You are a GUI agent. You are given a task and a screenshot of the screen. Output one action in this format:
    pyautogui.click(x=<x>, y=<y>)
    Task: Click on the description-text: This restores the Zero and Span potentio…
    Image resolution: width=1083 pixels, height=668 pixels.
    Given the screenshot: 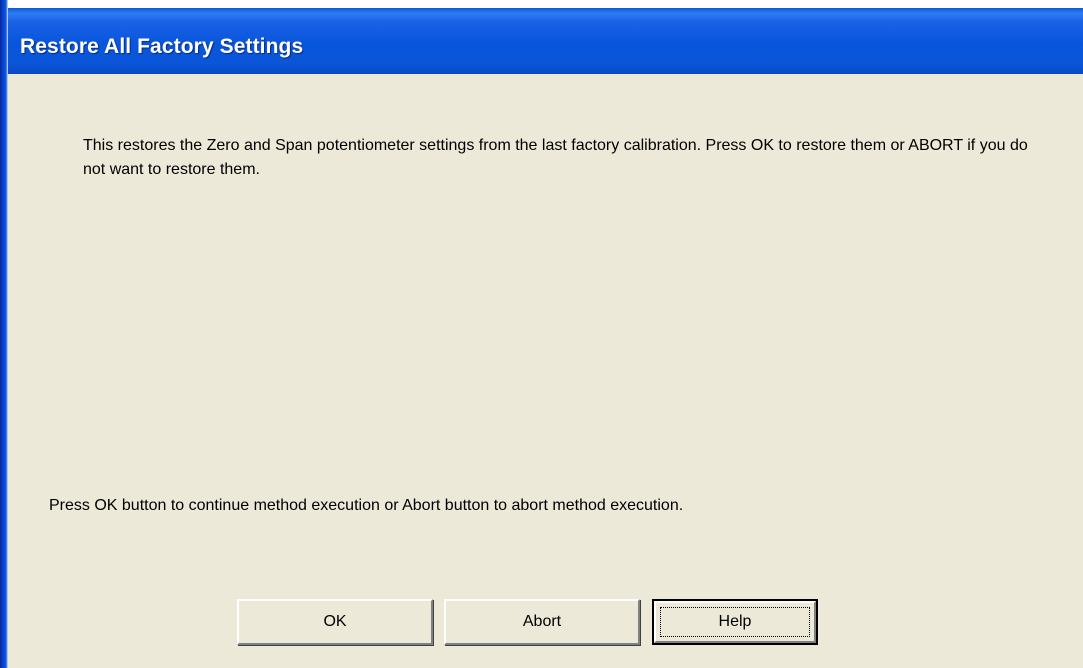 What is the action you would take?
    pyautogui.click(x=555, y=157)
    